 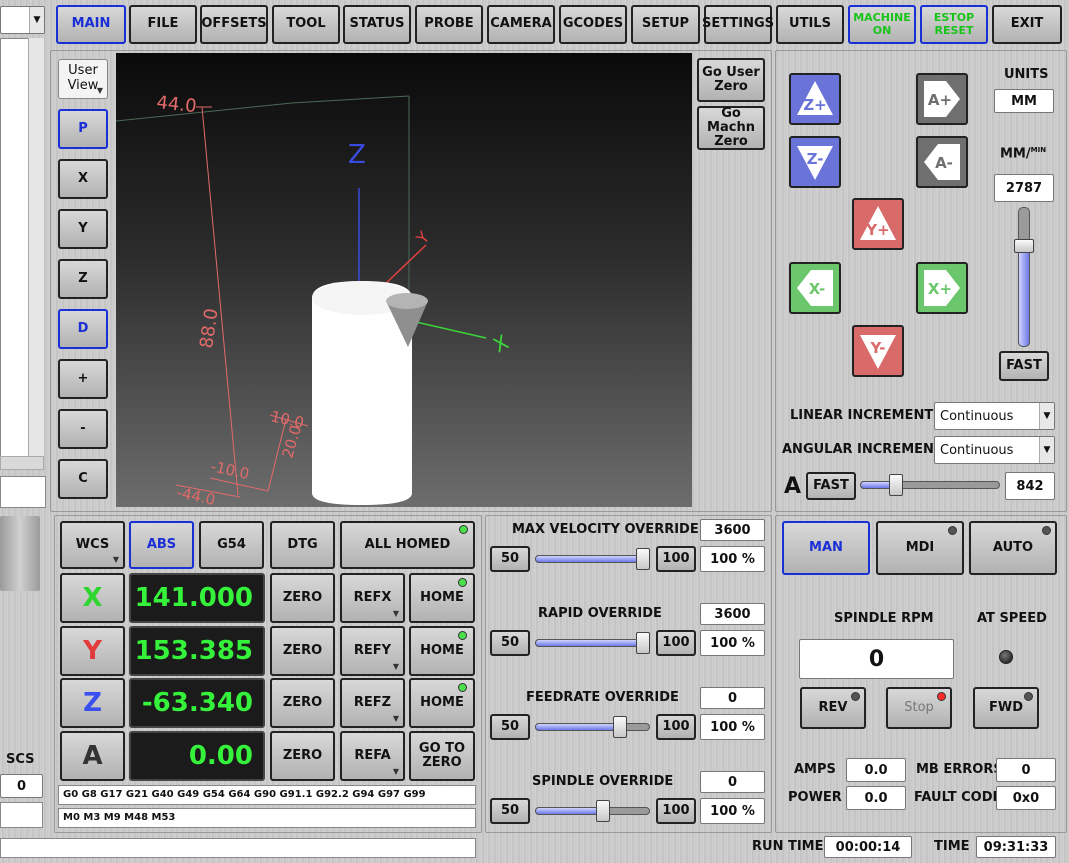 What do you see at coordinates (676, 727) in the screenshot?
I see `feedrate-override-max-button: 100` at bounding box center [676, 727].